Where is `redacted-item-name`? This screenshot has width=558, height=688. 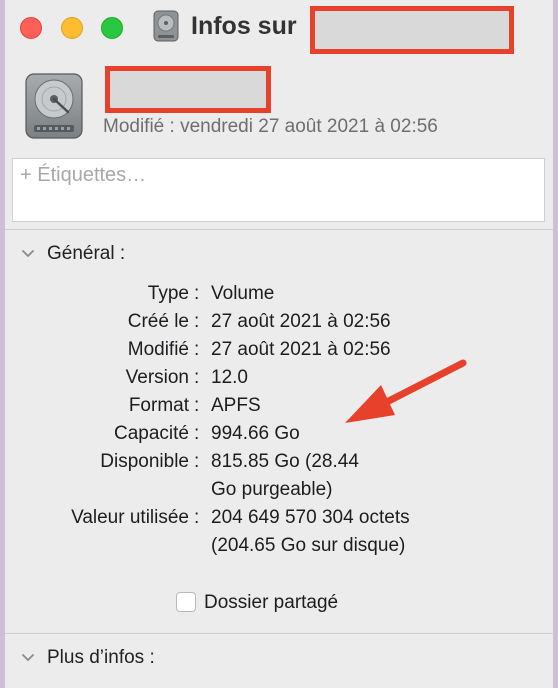
redacted-item-name is located at coordinates (188, 89).